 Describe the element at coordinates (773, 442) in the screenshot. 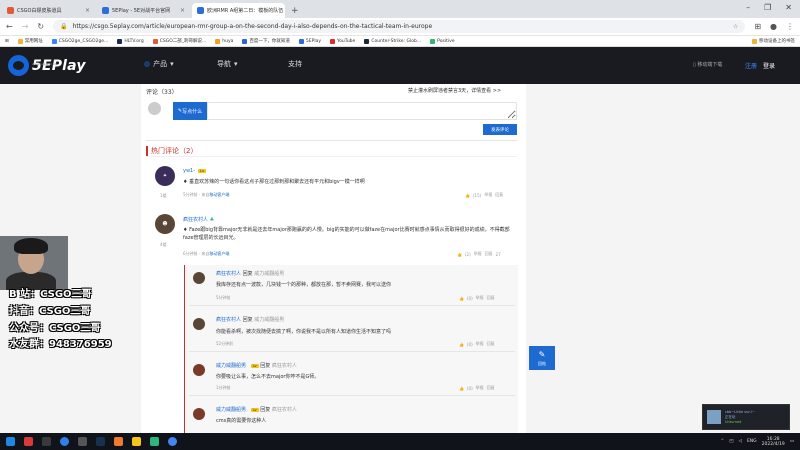

I see `clock: 16:28 2022/4/19` at that location.